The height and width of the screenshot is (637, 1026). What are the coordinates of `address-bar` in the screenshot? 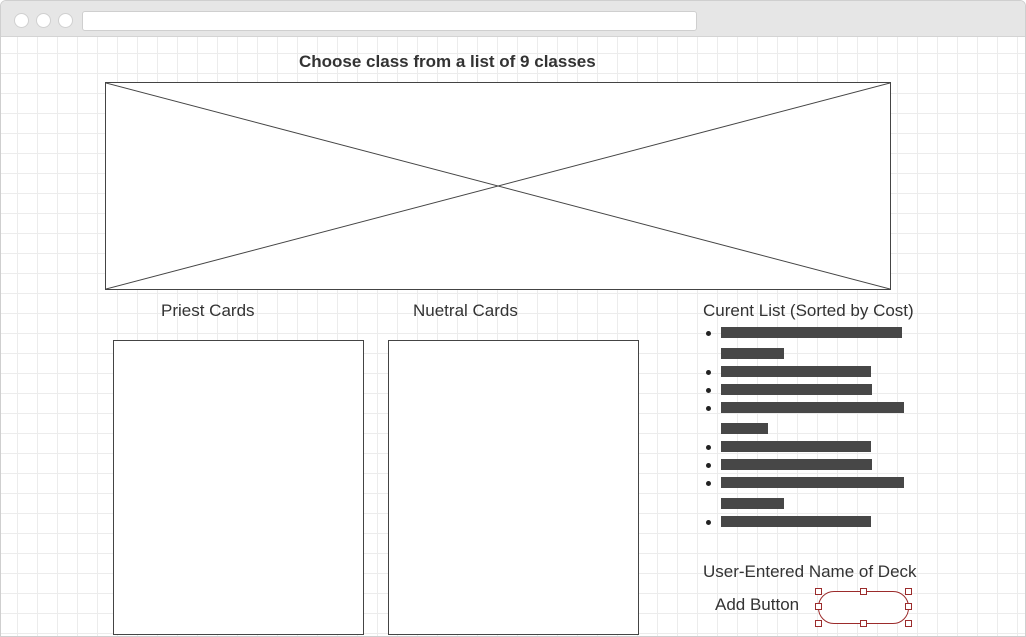 It's located at (389, 21).